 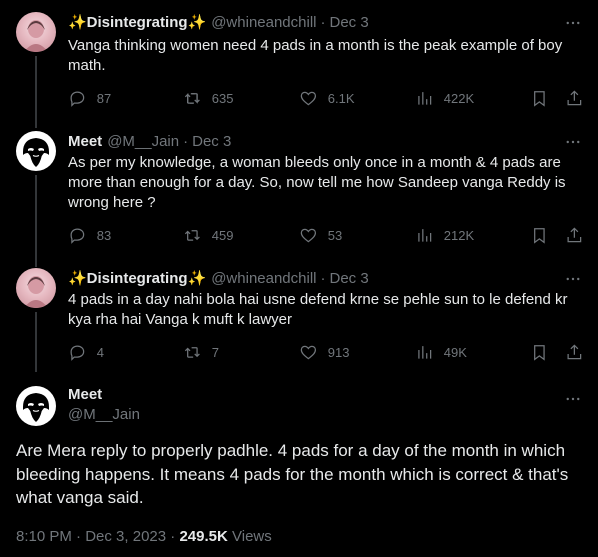 What do you see at coordinates (222, 98) in the screenshot?
I see `retweet-count: 635` at bounding box center [222, 98].